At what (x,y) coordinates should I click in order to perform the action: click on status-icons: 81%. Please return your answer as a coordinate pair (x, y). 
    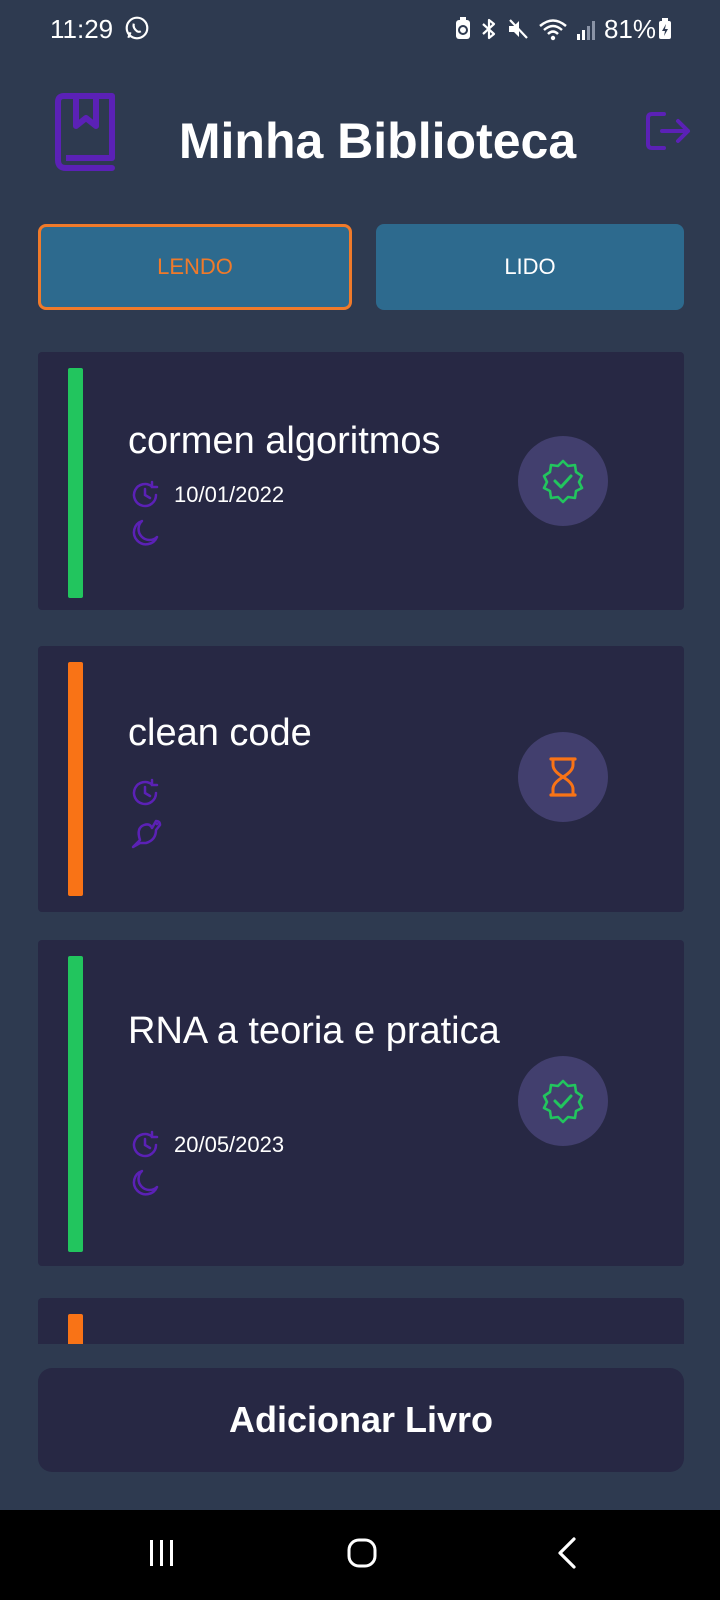
    Looking at the image, I should click on (555, 28).